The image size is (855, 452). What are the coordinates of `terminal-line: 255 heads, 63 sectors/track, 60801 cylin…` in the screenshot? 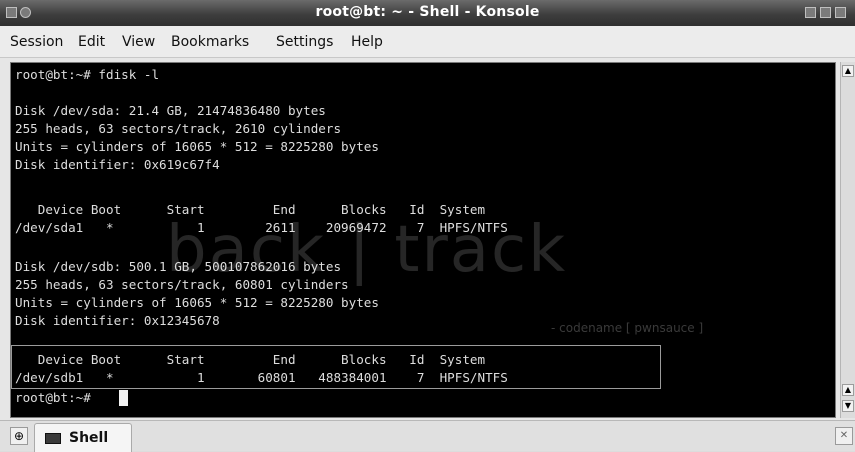 It's located at (182, 284).